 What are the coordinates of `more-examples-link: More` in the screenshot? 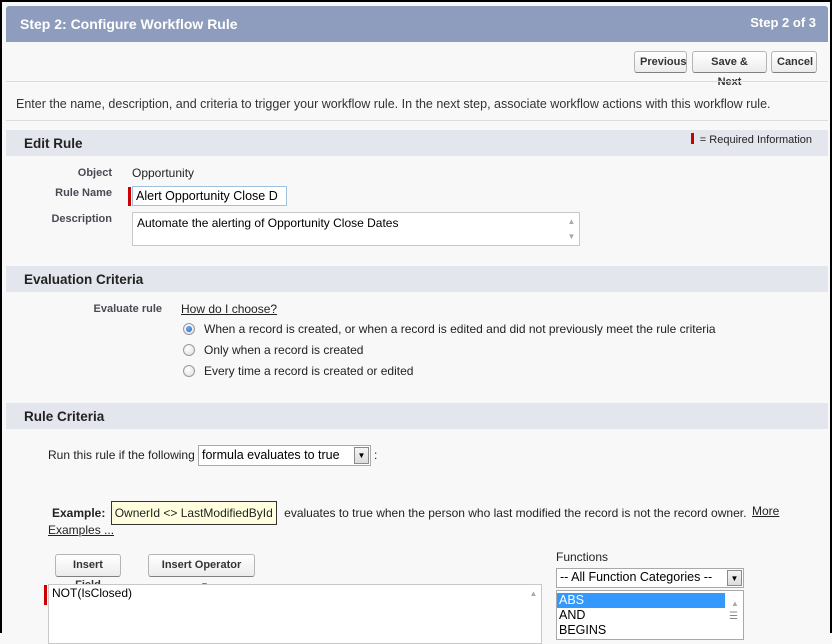 It's located at (765, 511).